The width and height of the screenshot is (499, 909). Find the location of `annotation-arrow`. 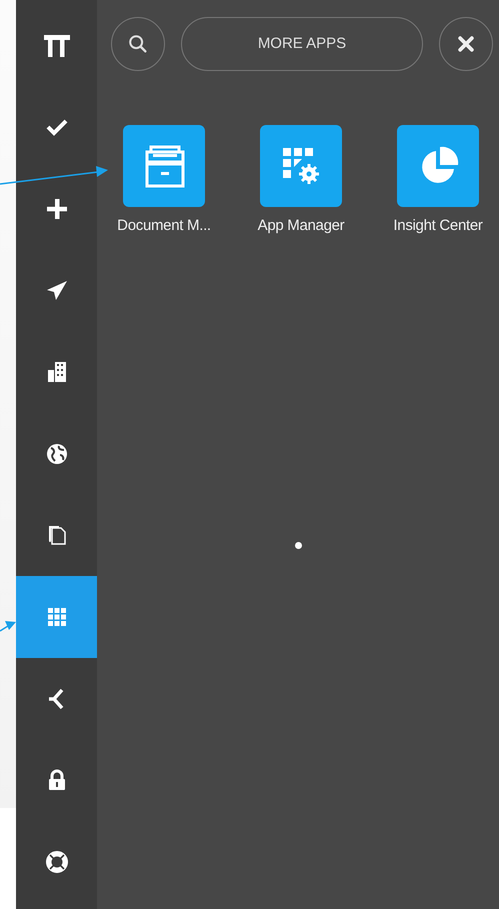

annotation-arrow is located at coordinates (8, 626).